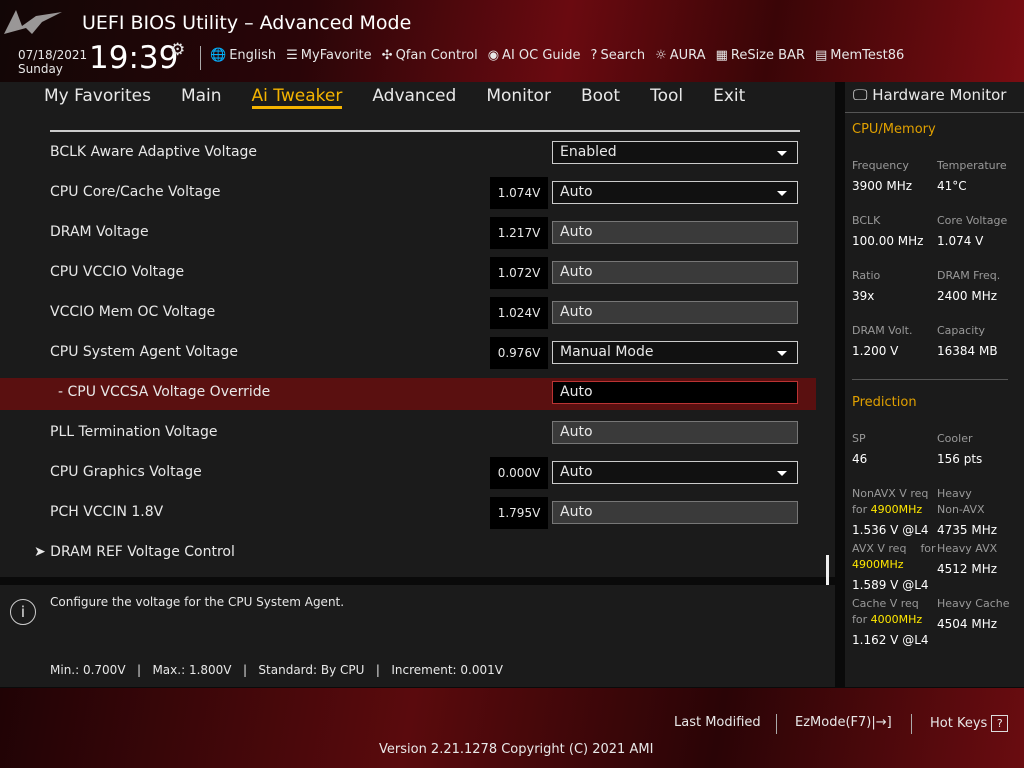 The image size is (1024, 768). Describe the element at coordinates (164, 392) in the screenshot. I see `setting-label: - CPU VCCSA Voltage Override` at that location.